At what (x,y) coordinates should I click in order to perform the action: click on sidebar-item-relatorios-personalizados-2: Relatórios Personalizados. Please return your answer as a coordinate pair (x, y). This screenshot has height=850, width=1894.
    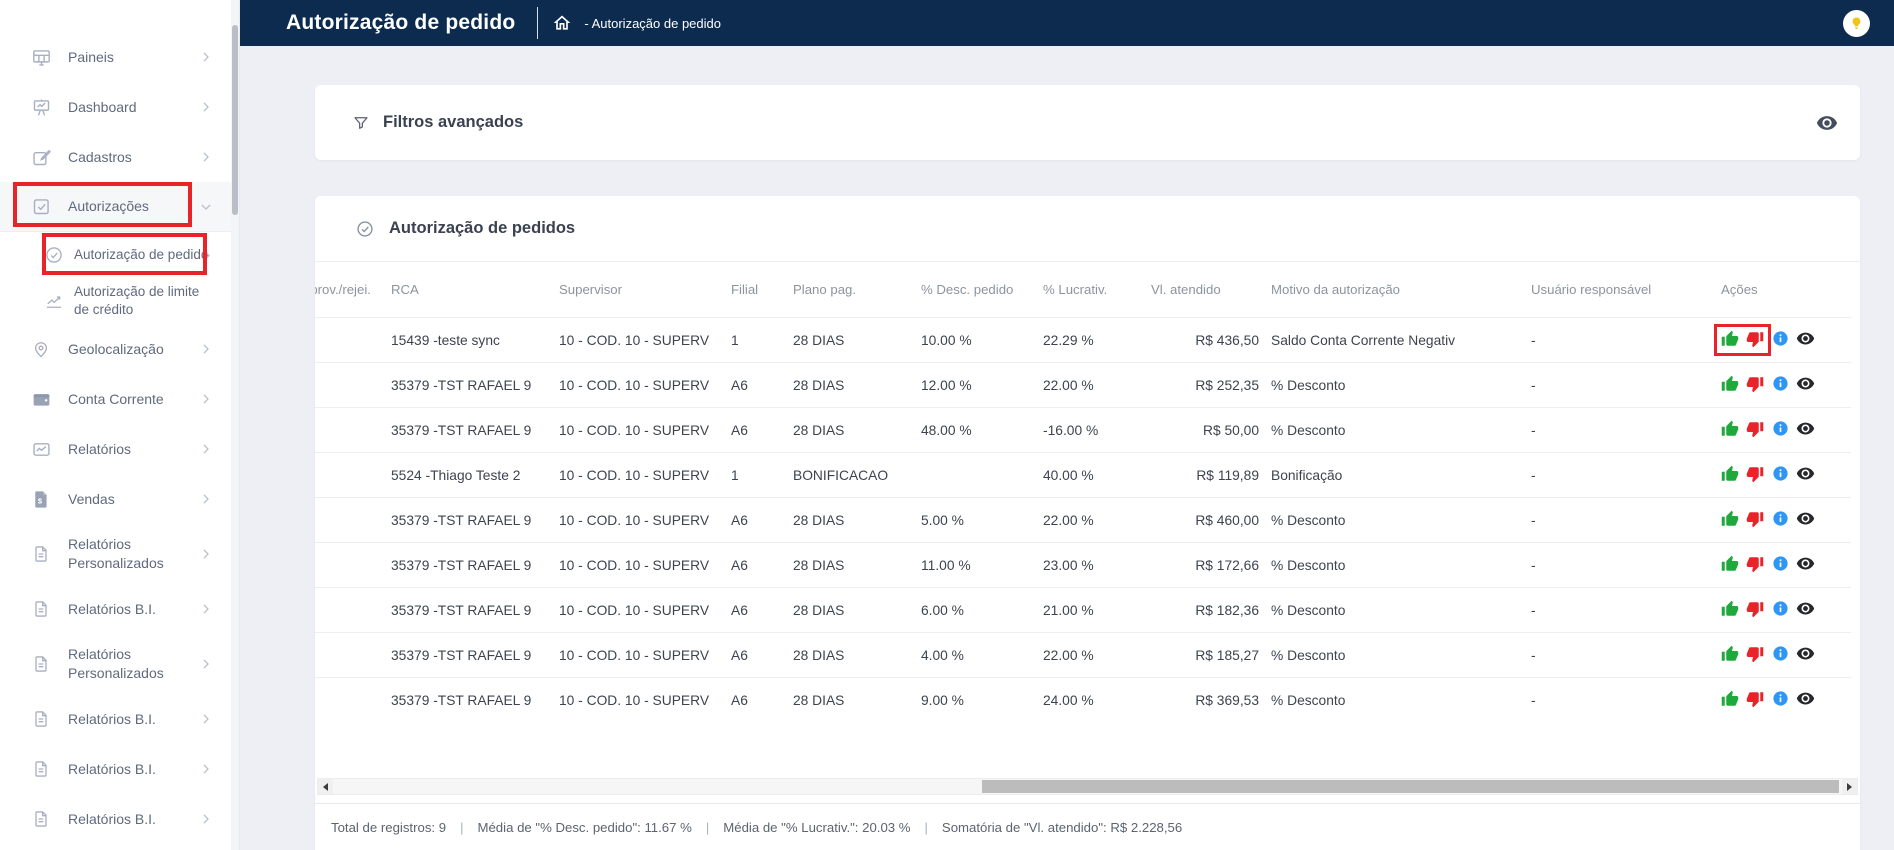
    Looking at the image, I should click on (119, 664).